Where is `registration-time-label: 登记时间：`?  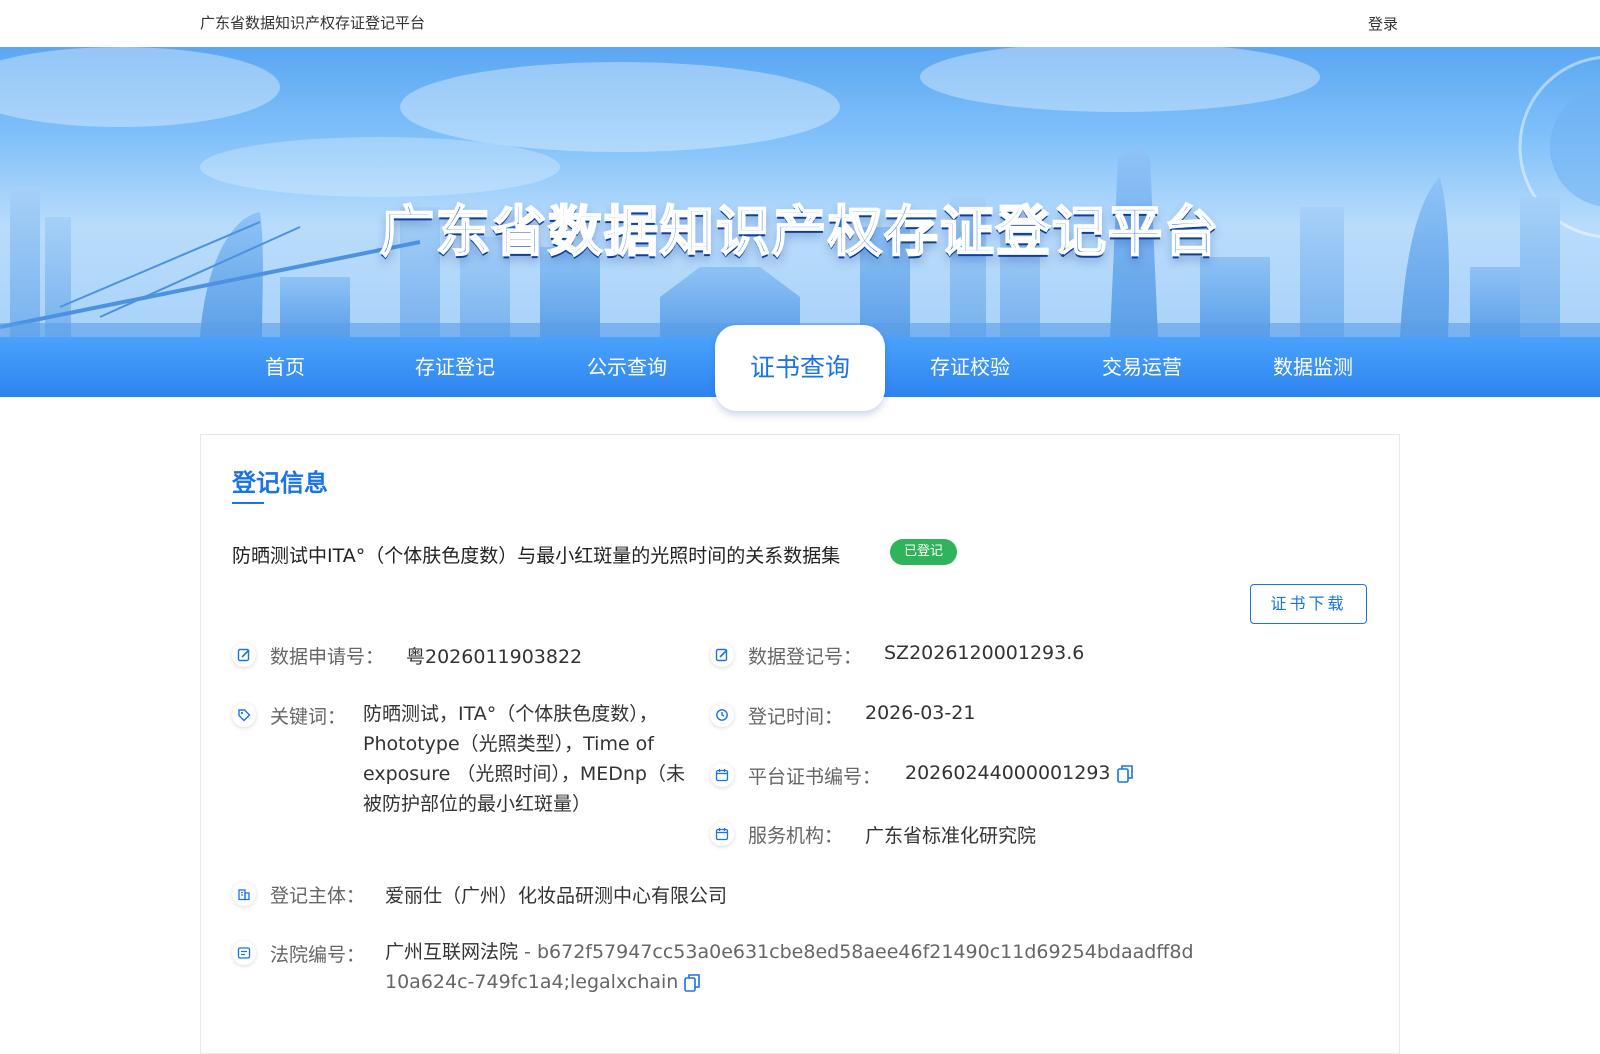
registration-time-label: 登记时间： is located at coordinates (796, 717).